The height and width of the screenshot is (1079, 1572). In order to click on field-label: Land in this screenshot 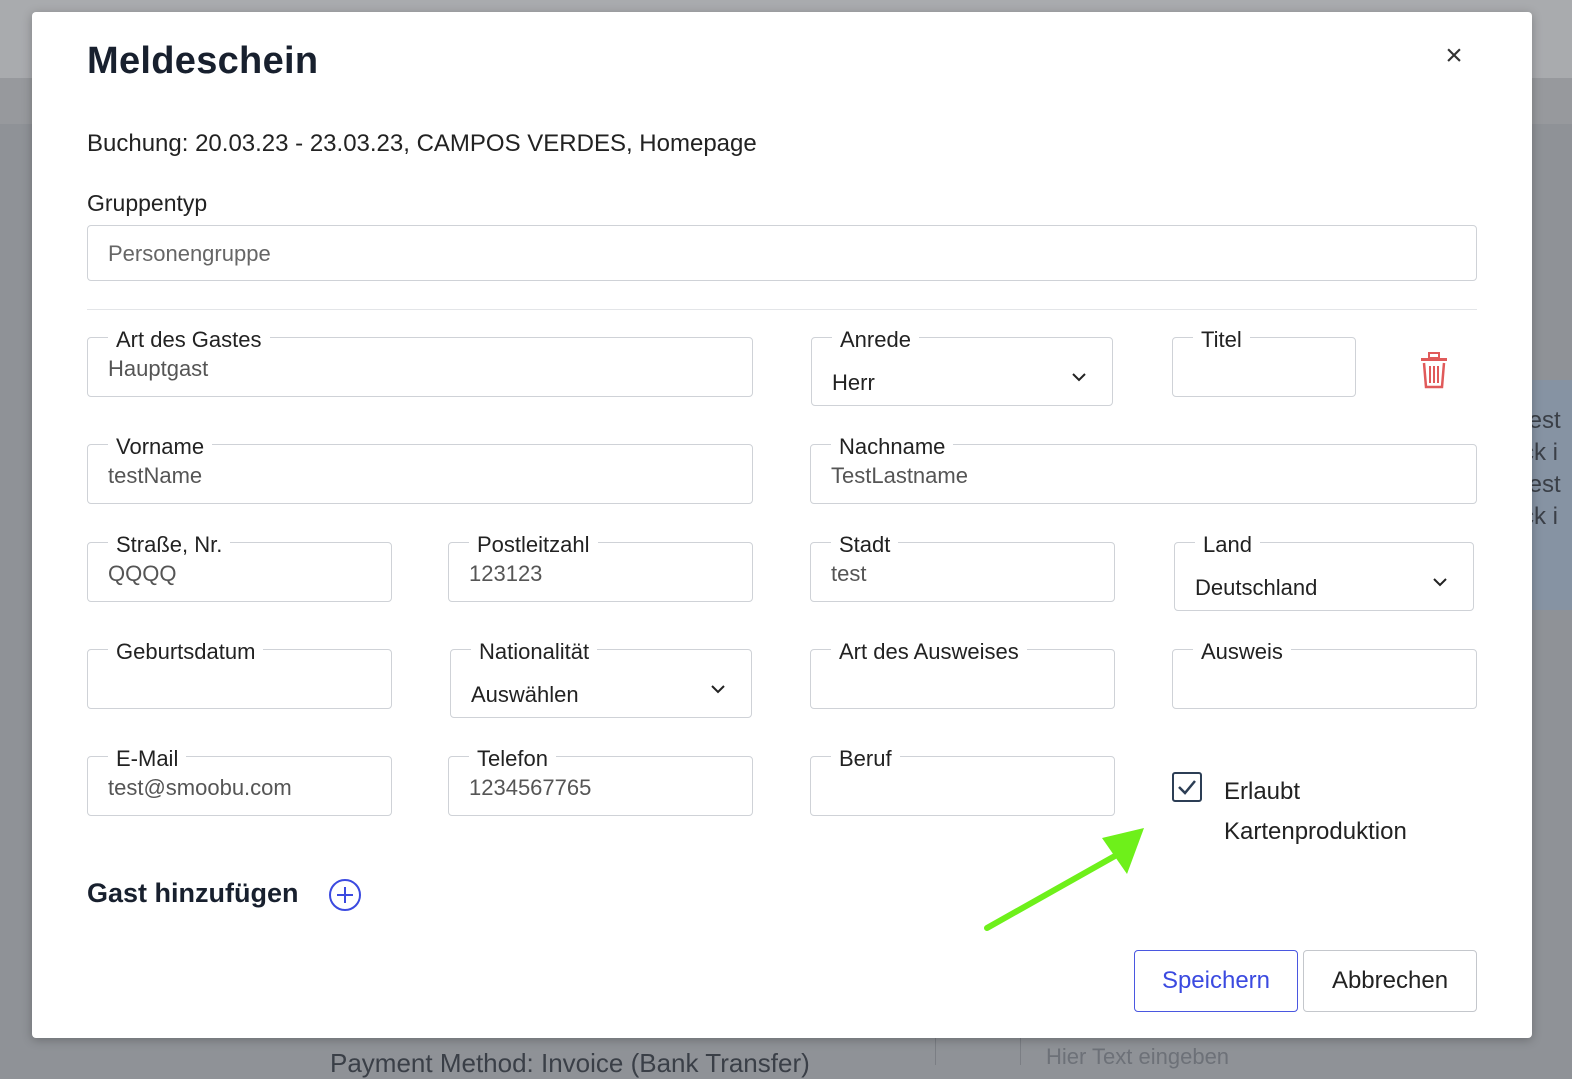, I will do `click(1227, 545)`.